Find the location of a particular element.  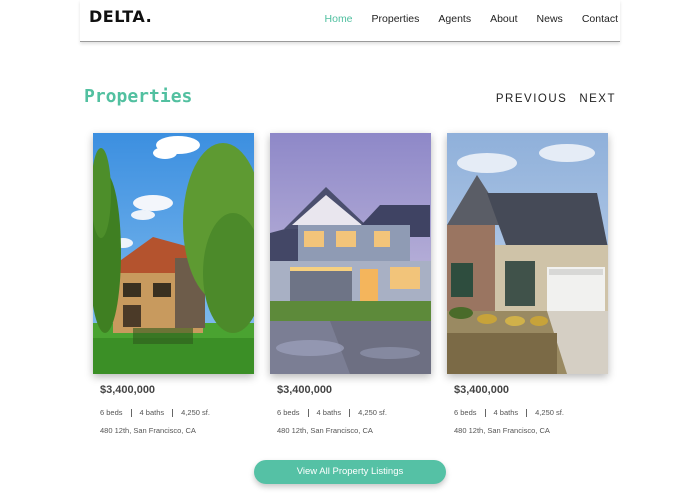

view-all-listings-button: View All Property Listings is located at coordinates (350, 472).